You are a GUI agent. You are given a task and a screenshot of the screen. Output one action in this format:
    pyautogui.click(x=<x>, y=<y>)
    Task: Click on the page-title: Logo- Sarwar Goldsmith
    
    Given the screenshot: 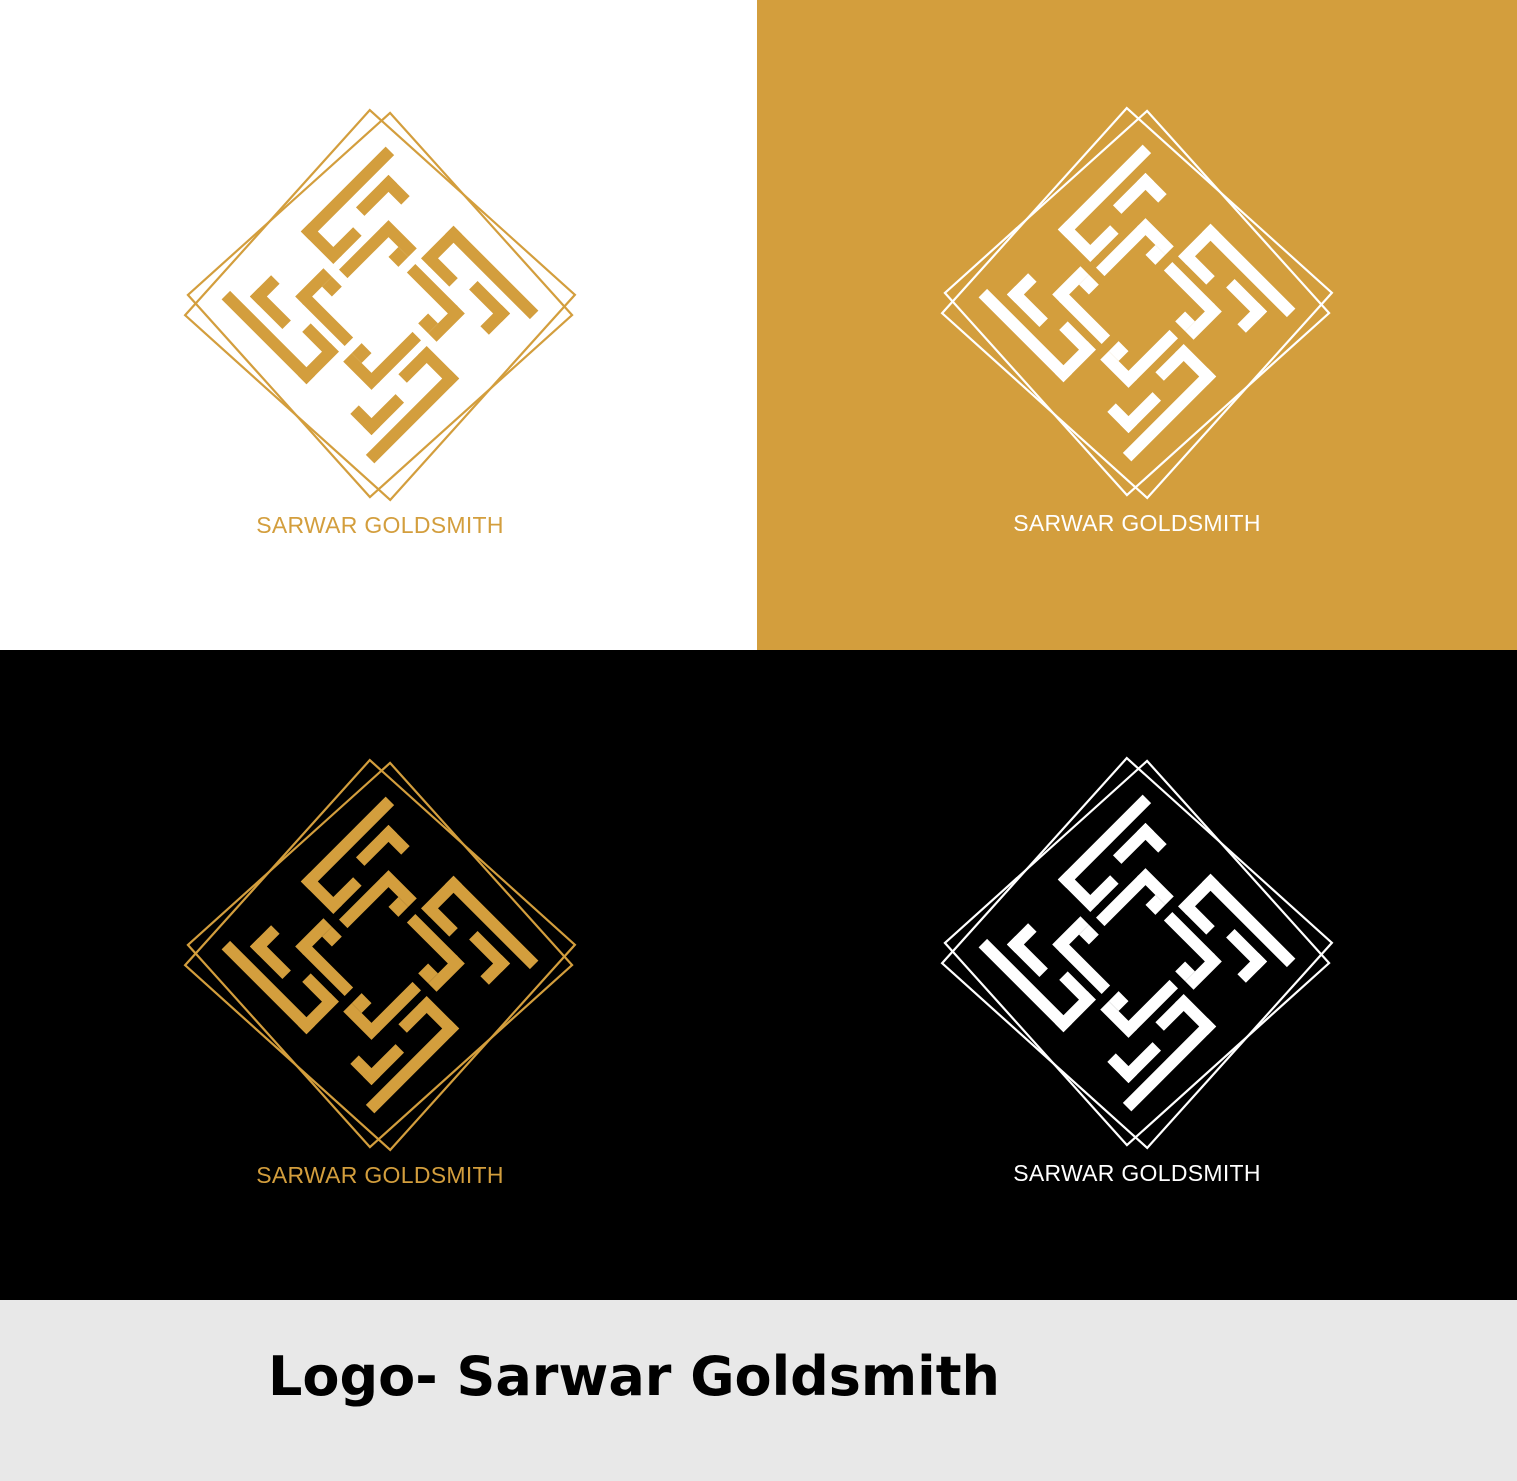 What is the action you would take?
    pyautogui.click(x=634, y=1376)
    